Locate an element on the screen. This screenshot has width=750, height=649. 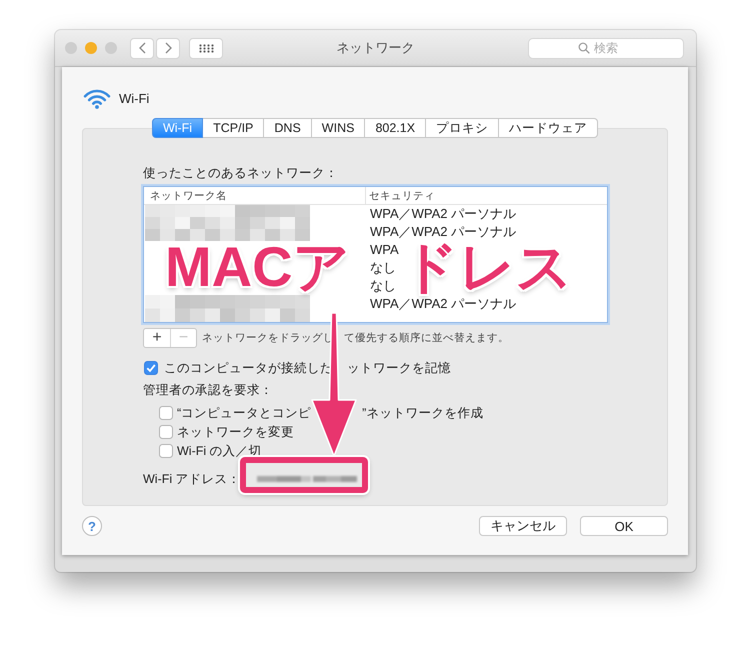
security-cell: WPA is located at coordinates (384, 249).